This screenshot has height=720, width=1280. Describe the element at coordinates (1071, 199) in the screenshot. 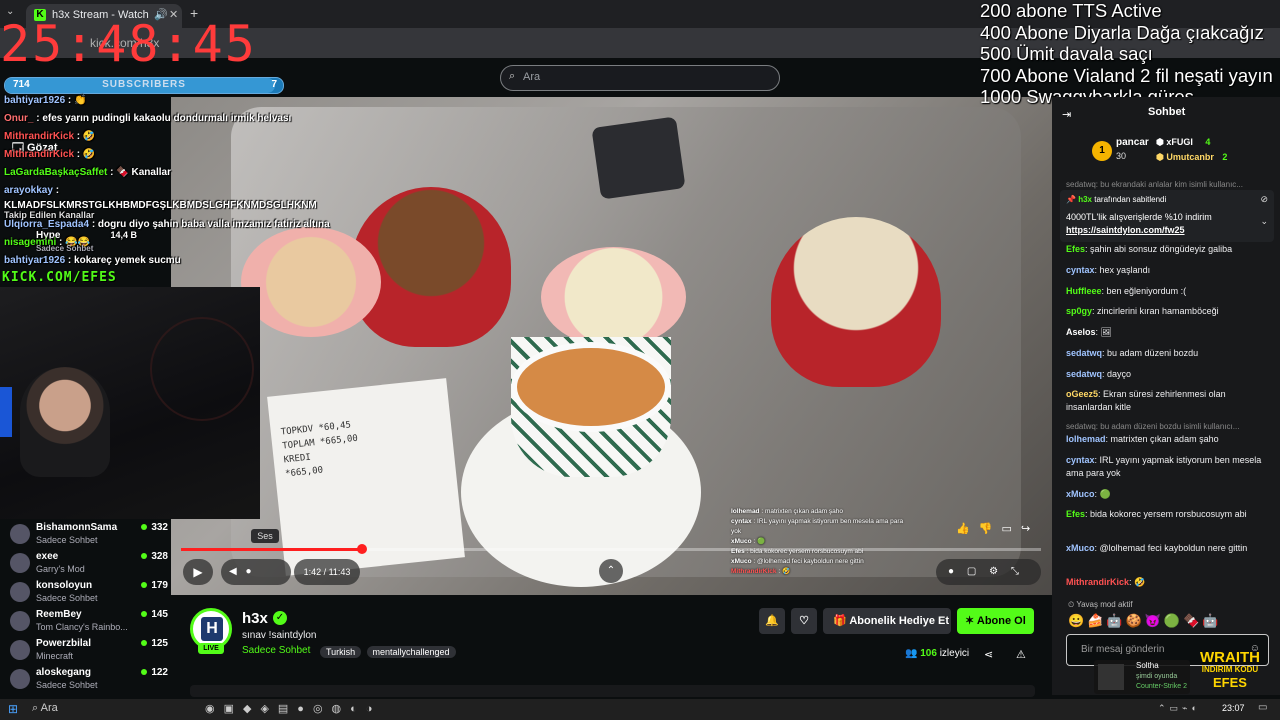

I see `pin-icon: 📌` at that location.